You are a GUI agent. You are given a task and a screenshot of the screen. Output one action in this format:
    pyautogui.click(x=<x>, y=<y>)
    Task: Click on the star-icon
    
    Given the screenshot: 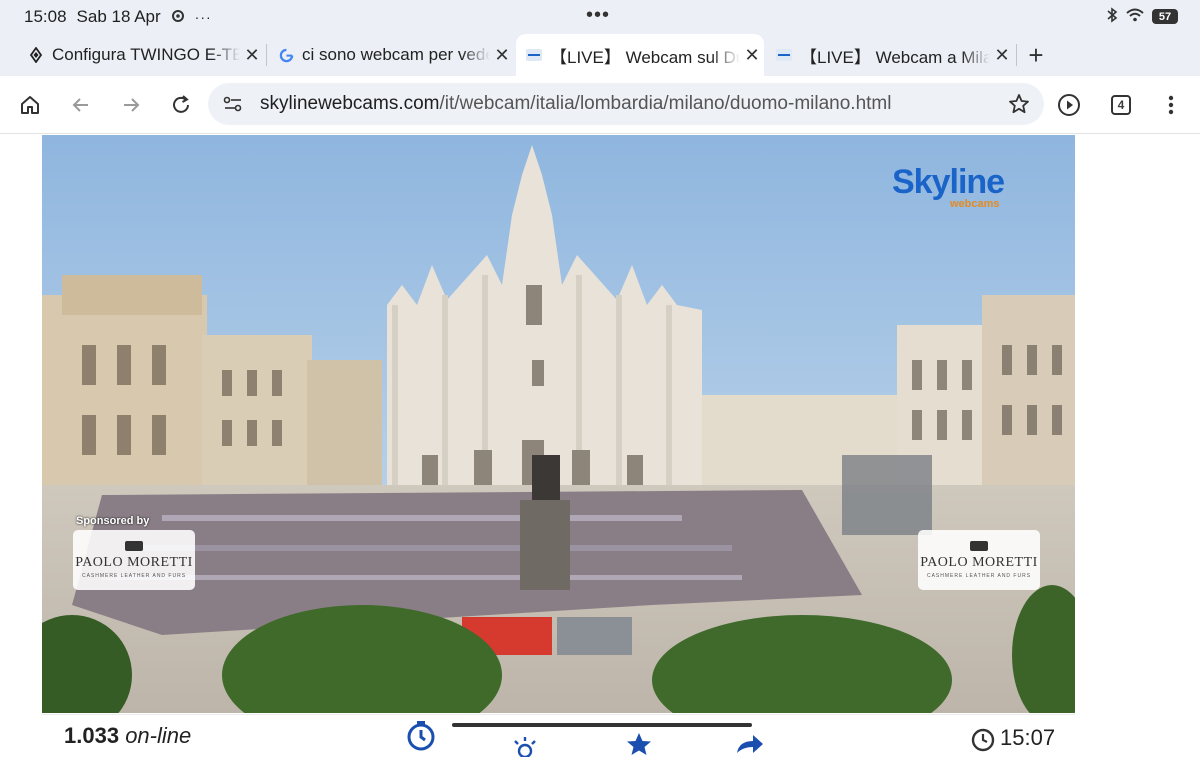 What is the action you would take?
    pyautogui.click(x=639, y=744)
    